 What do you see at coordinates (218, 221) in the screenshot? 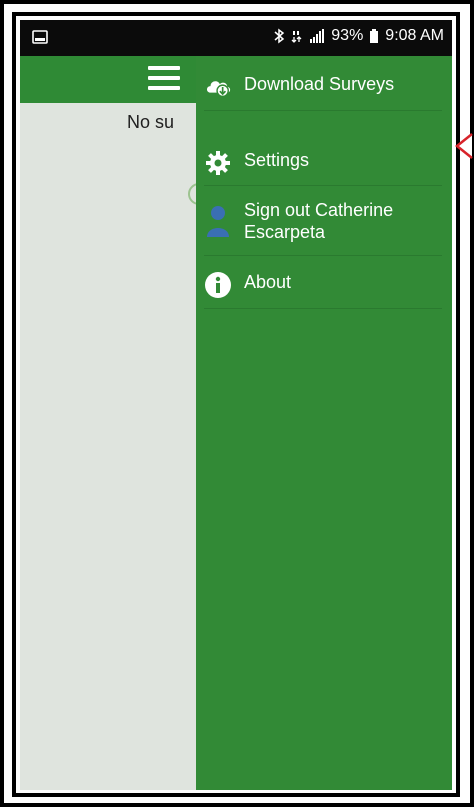
I see `person-icon` at bounding box center [218, 221].